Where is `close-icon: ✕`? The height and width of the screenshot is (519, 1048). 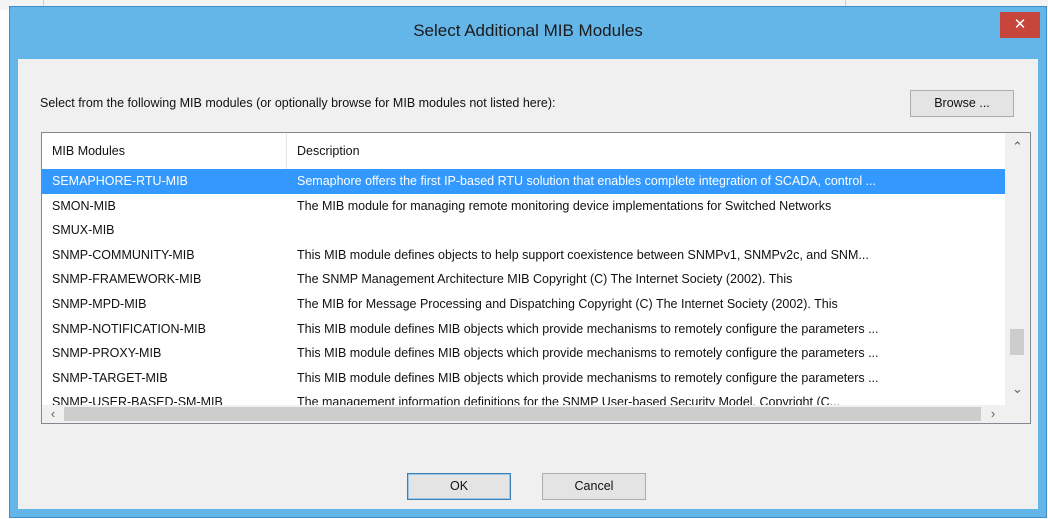
close-icon: ✕ is located at coordinates (1020, 24).